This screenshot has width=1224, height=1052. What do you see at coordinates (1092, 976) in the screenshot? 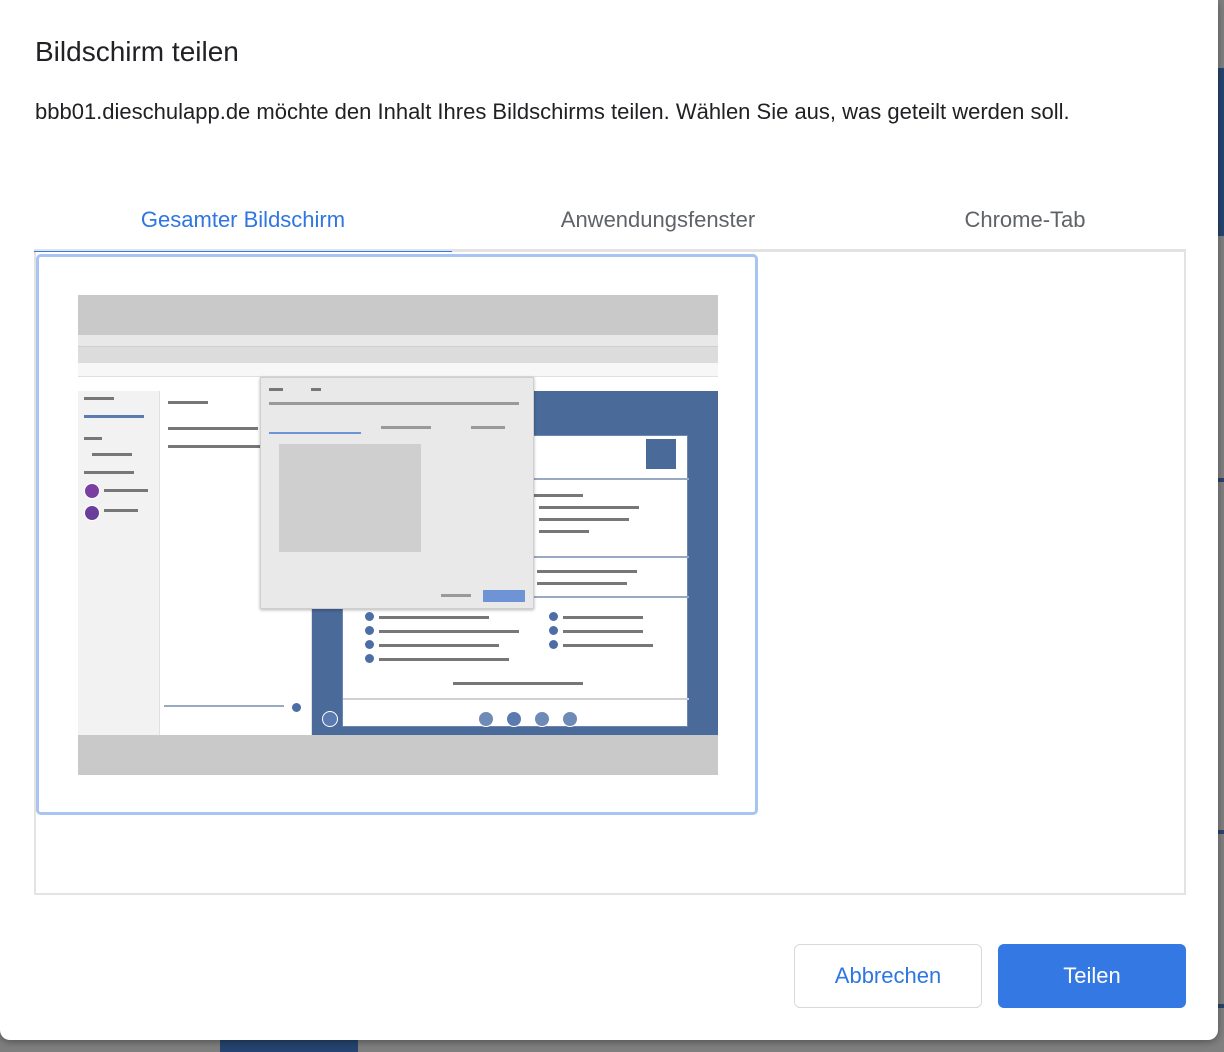
I see `share-button: Teilen` at bounding box center [1092, 976].